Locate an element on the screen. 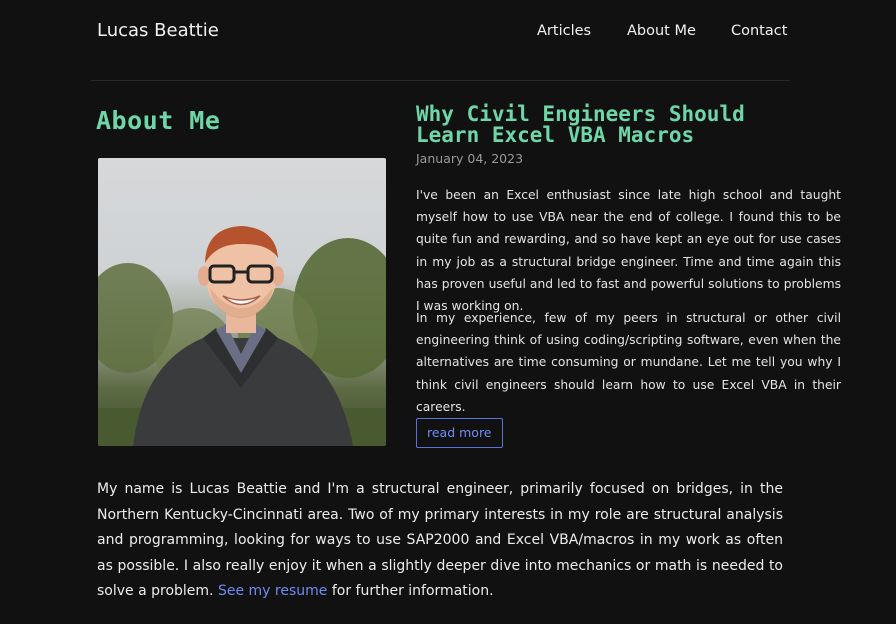  about-heading: About Me is located at coordinates (158, 120).